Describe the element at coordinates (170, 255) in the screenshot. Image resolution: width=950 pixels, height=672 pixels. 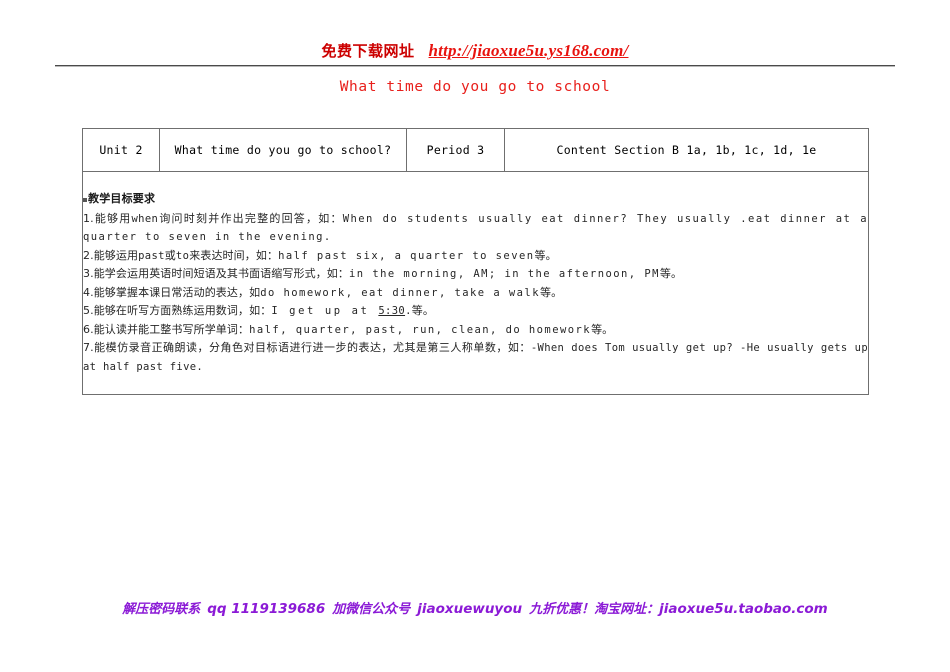
I see `objective-cn-b: 或` at that location.